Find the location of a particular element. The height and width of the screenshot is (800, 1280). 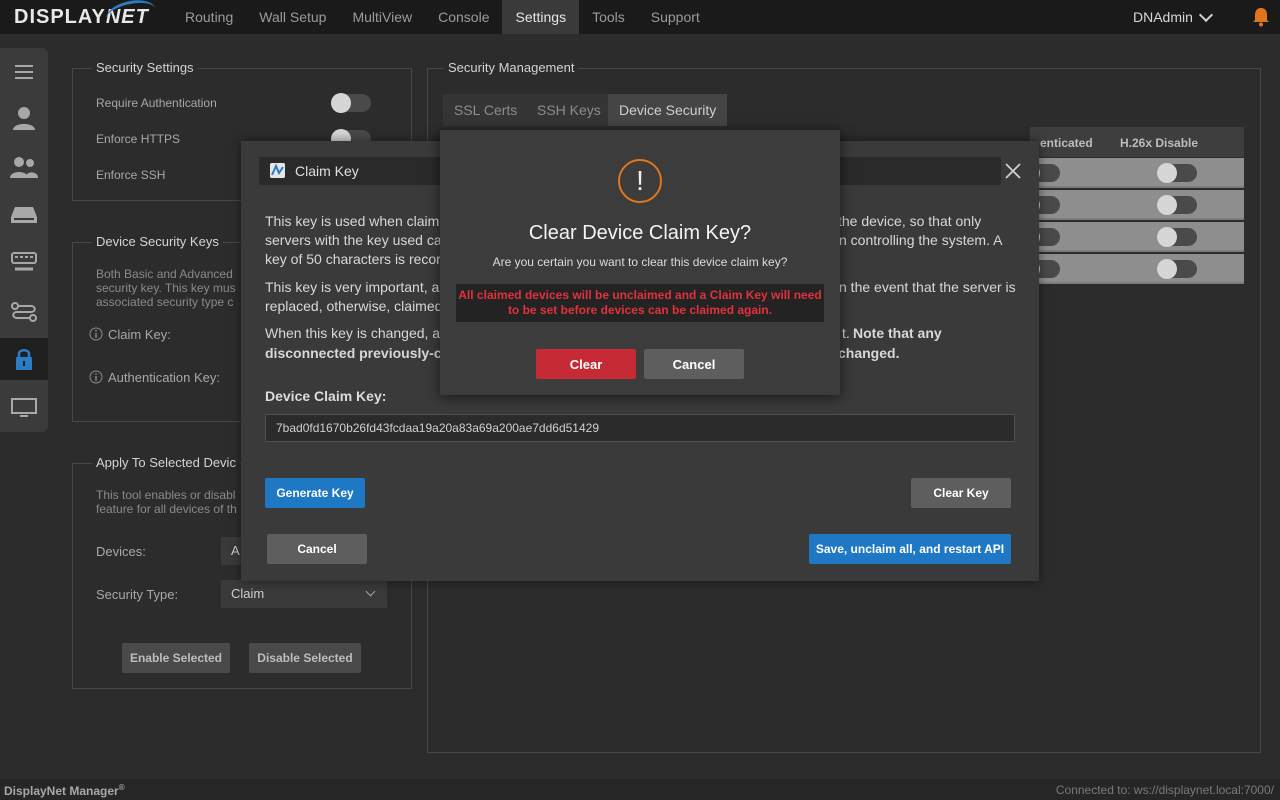

claim-para2-l1b: n the event that the server is is located at coordinates (927, 287).